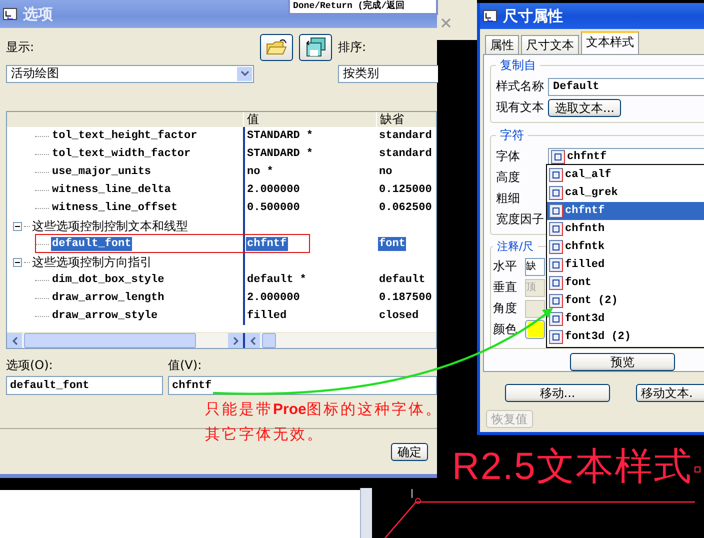 This screenshot has height=538, width=704. I want to click on option-name: witness_line_offset, so click(114, 208).